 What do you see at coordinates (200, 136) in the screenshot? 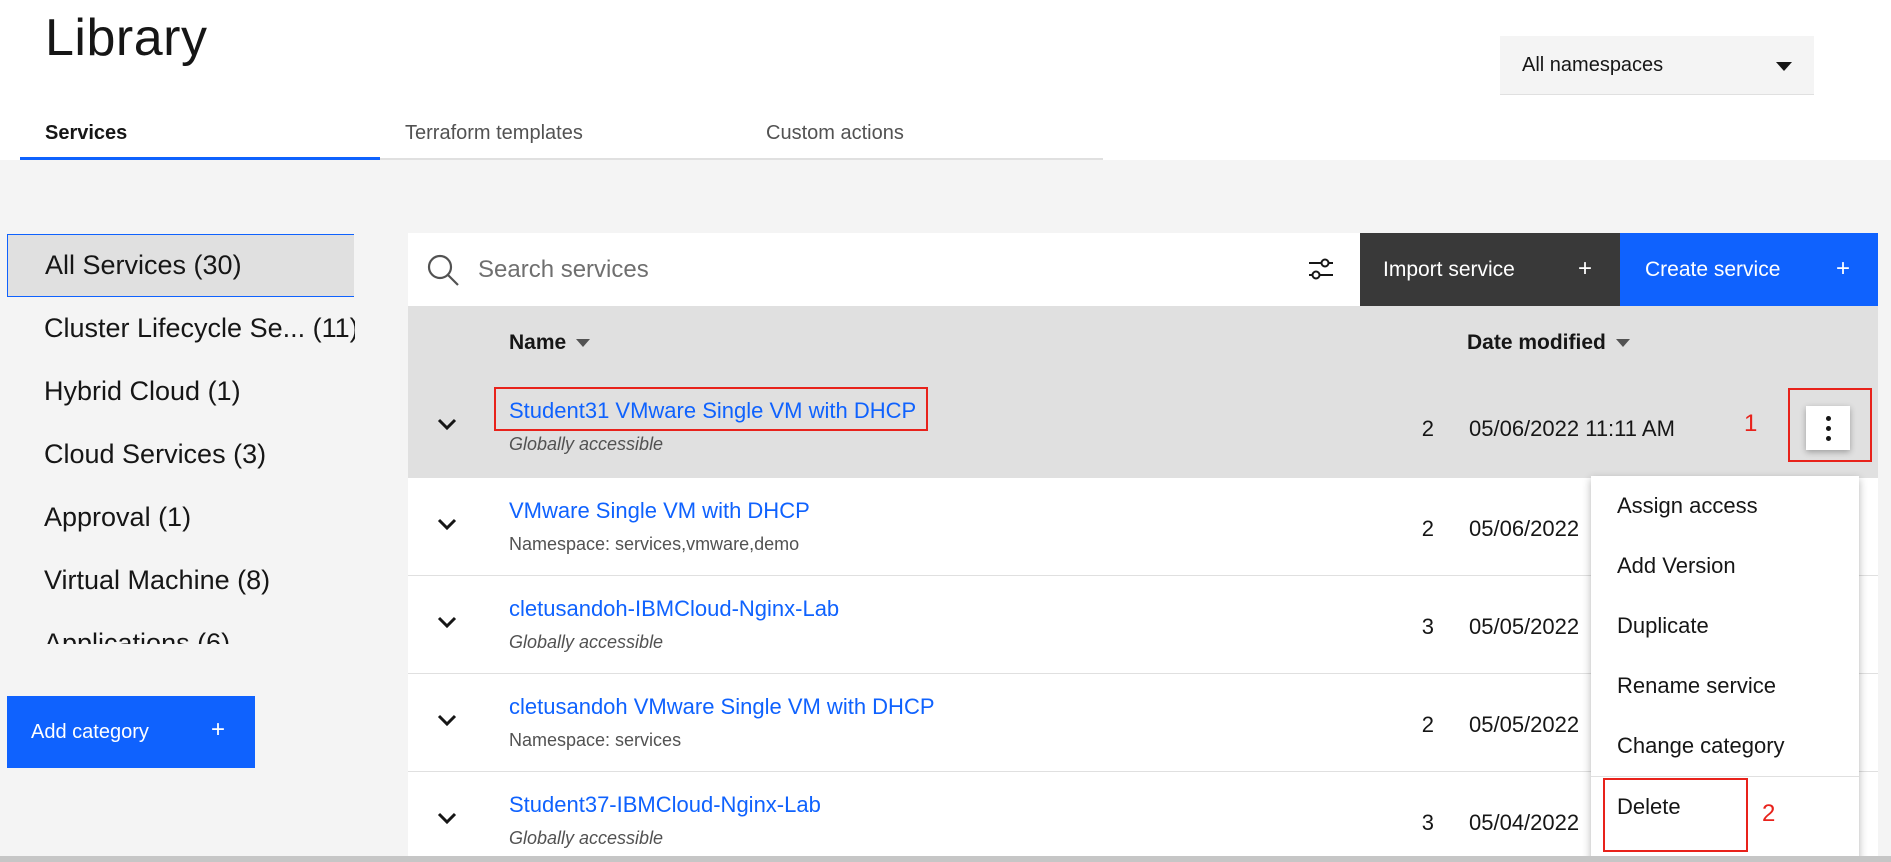
I see `tab-services: Services` at bounding box center [200, 136].